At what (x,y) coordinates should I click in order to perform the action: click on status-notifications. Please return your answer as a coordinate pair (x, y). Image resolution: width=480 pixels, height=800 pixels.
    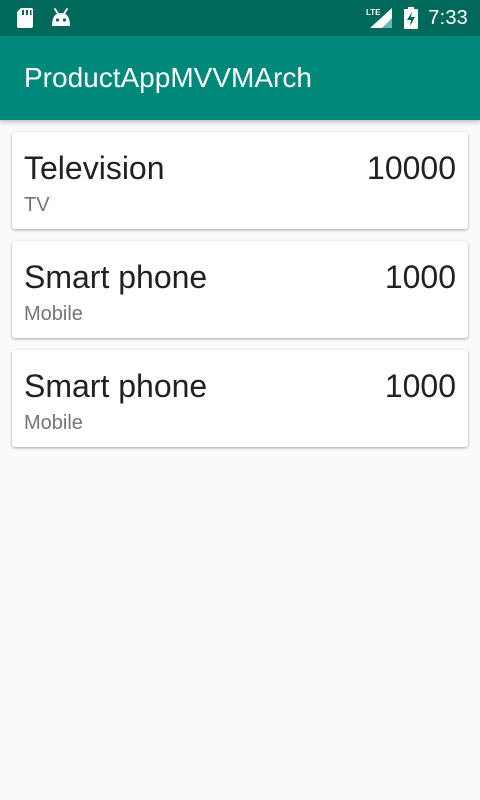
    Looking at the image, I should click on (44, 18).